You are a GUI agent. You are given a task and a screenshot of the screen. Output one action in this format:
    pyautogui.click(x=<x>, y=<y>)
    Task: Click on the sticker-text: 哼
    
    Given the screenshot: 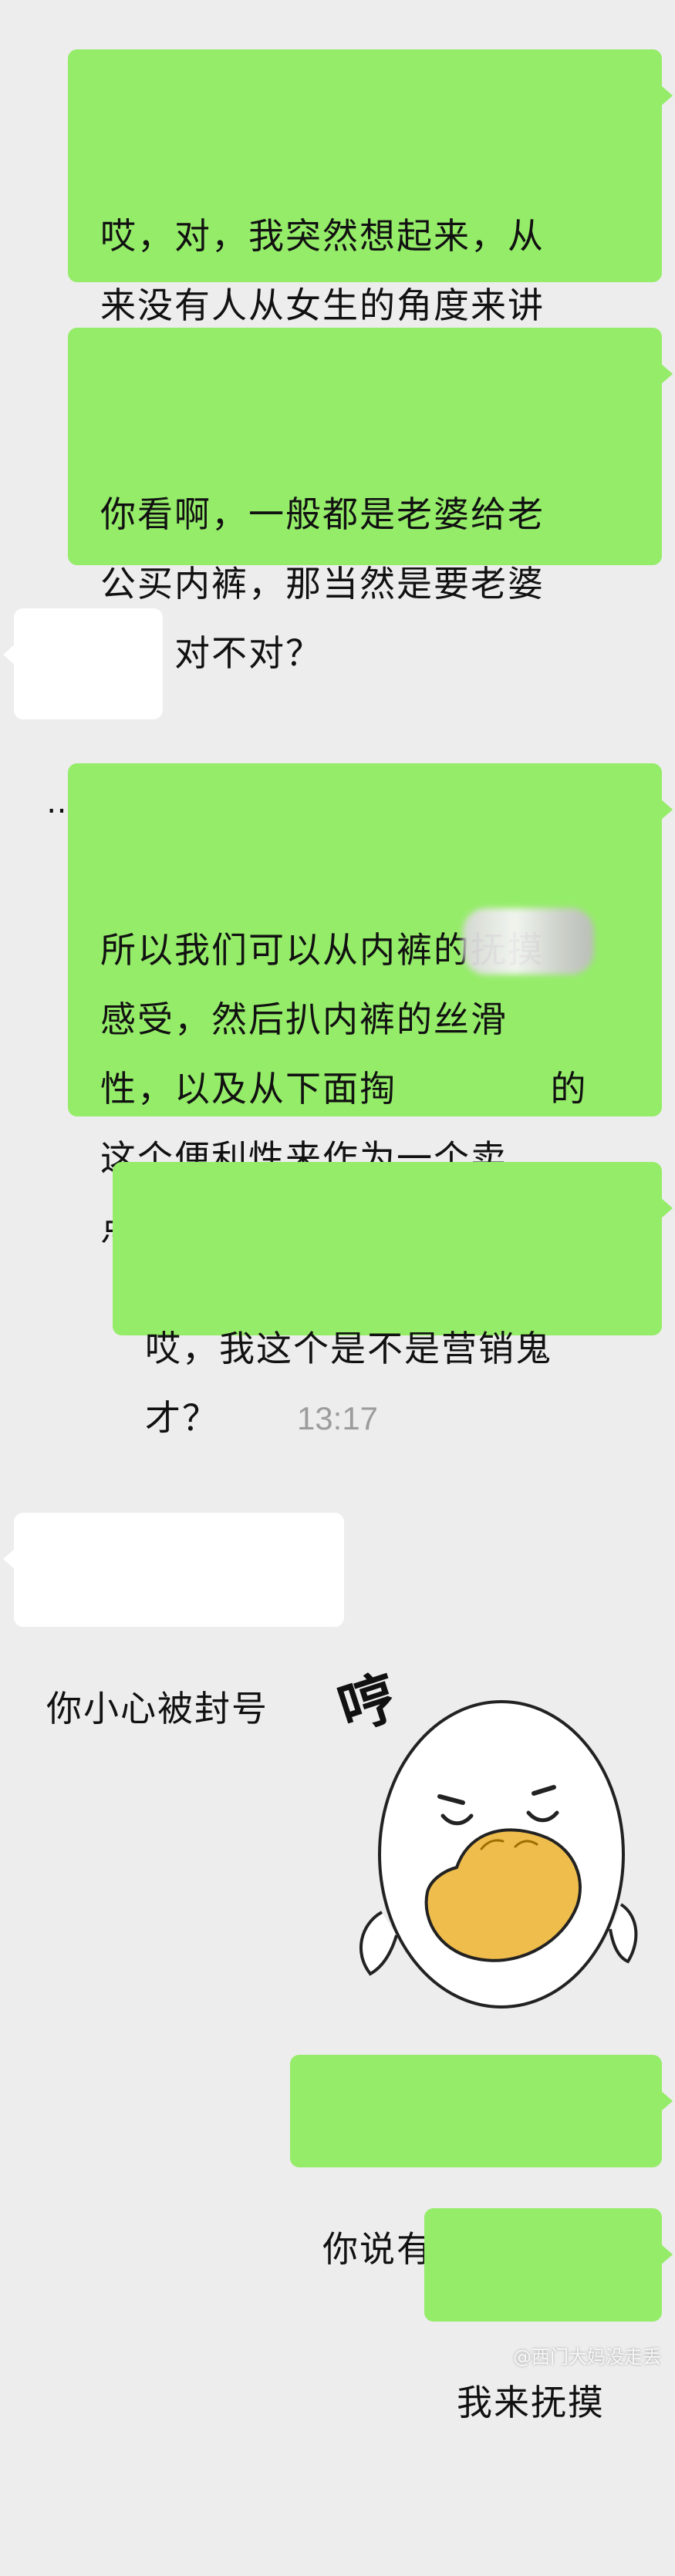 What is the action you would take?
    pyautogui.click(x=368, y=1703)
    